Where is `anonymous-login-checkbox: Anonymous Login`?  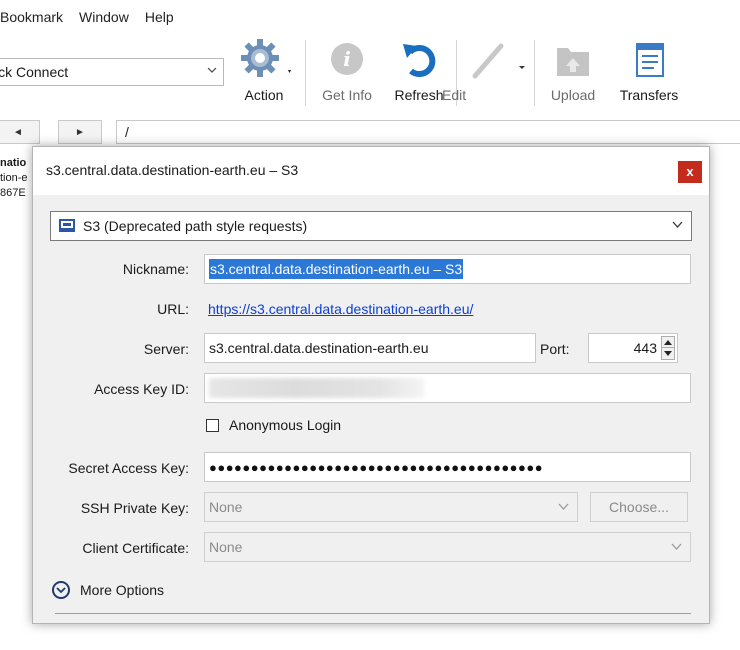 anonymous-login-checkbox: Anonymous Login is located at coordinates (273, 425).